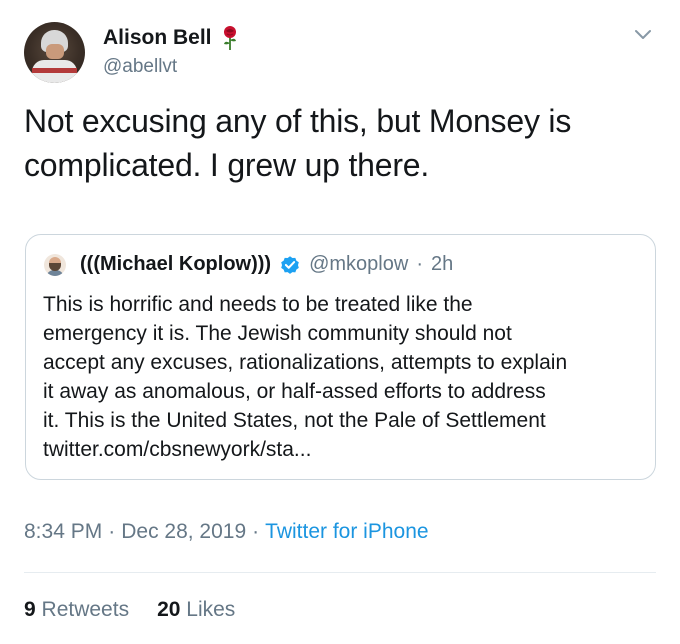  I want to click on author-display-name: Alison Bell, so click(157, 38).